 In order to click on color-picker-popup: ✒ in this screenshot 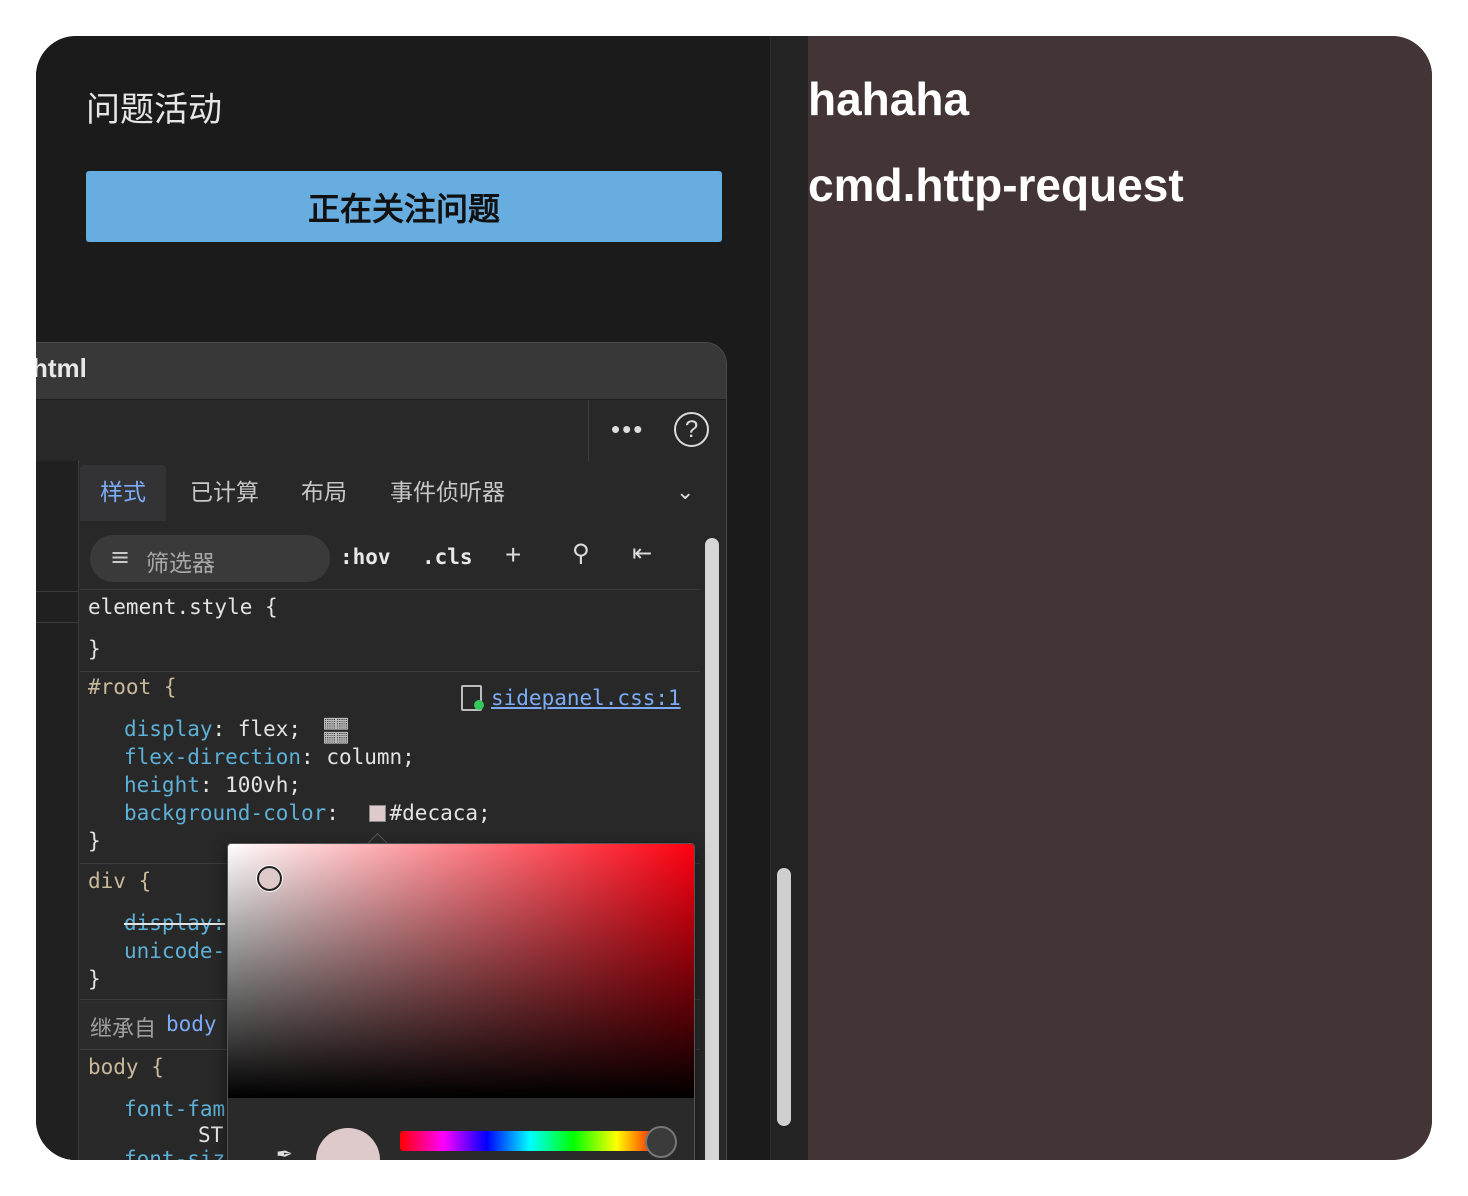, I will do `click(461, 1001)`.